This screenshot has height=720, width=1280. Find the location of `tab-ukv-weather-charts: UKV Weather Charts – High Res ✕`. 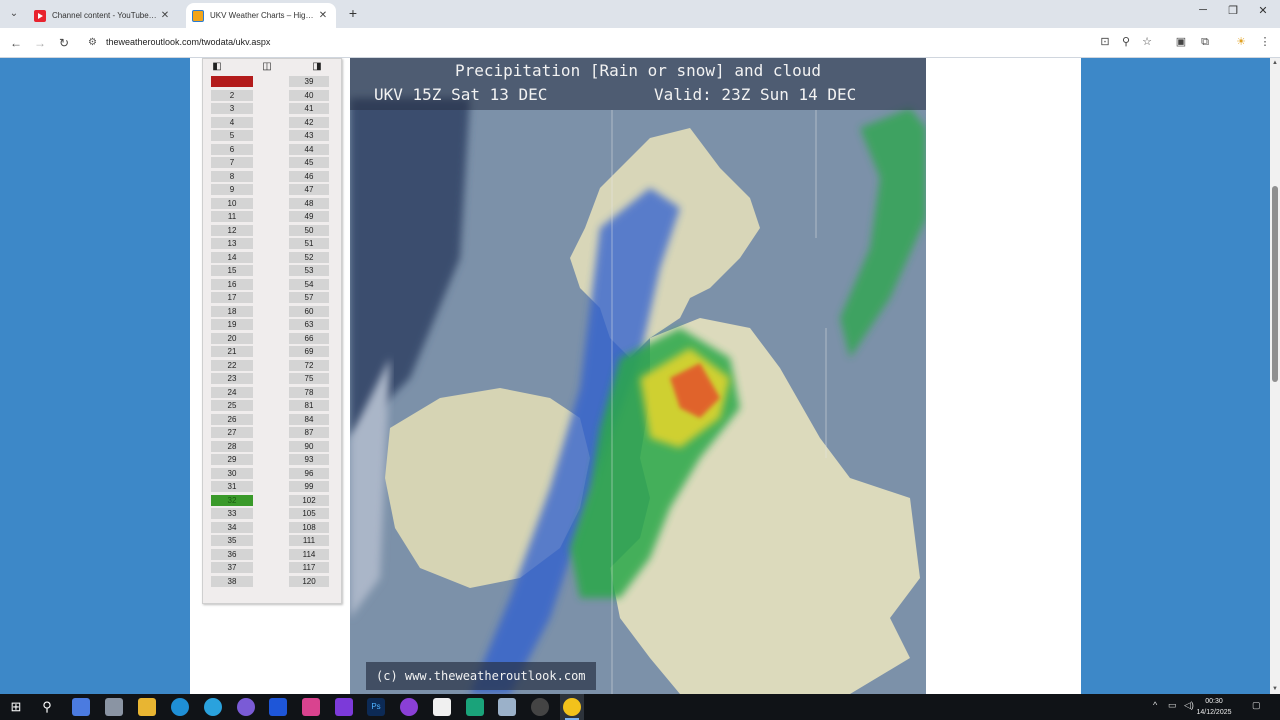

tab-ukv-weather-charts: UKV Weather Charts – High Res ✕ is located at coordinates (261, 15).